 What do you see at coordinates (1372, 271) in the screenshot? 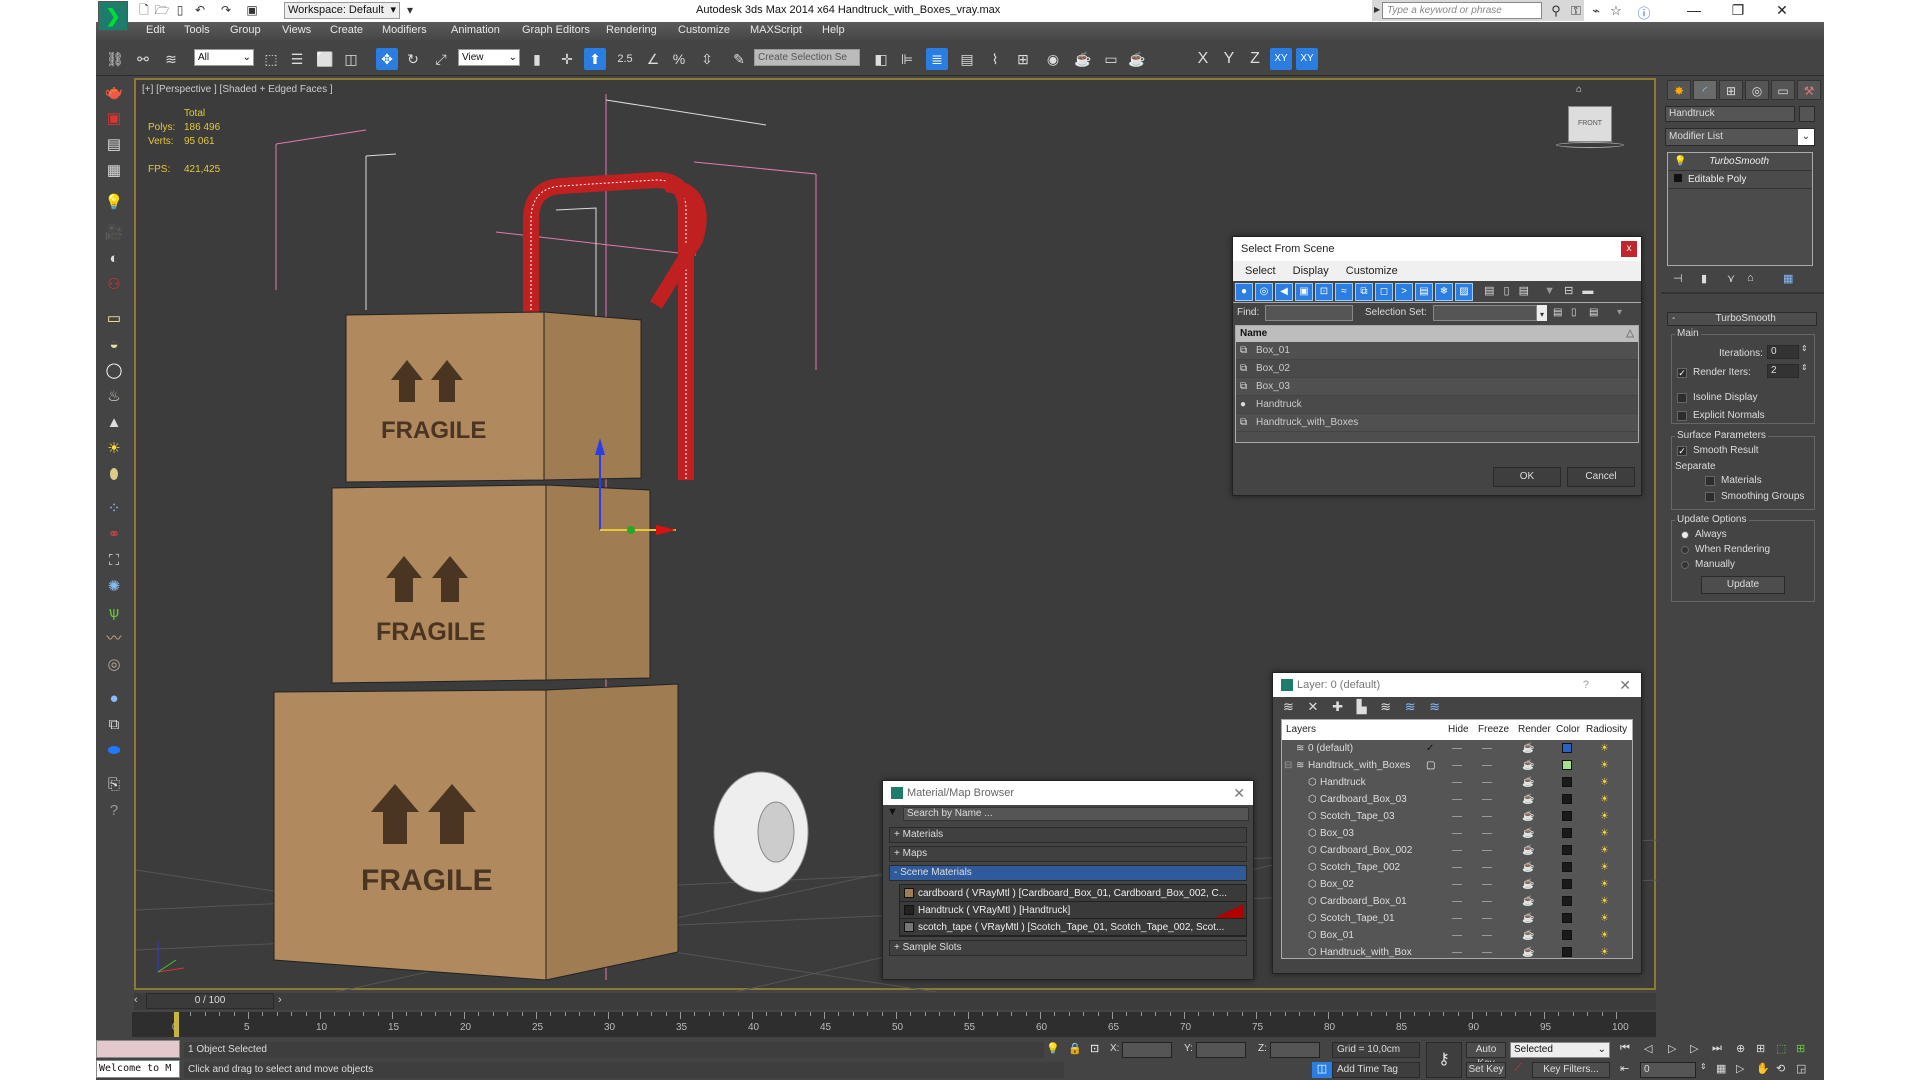
I see `menu-customize: Customize` at bounding box center [1372, 271].